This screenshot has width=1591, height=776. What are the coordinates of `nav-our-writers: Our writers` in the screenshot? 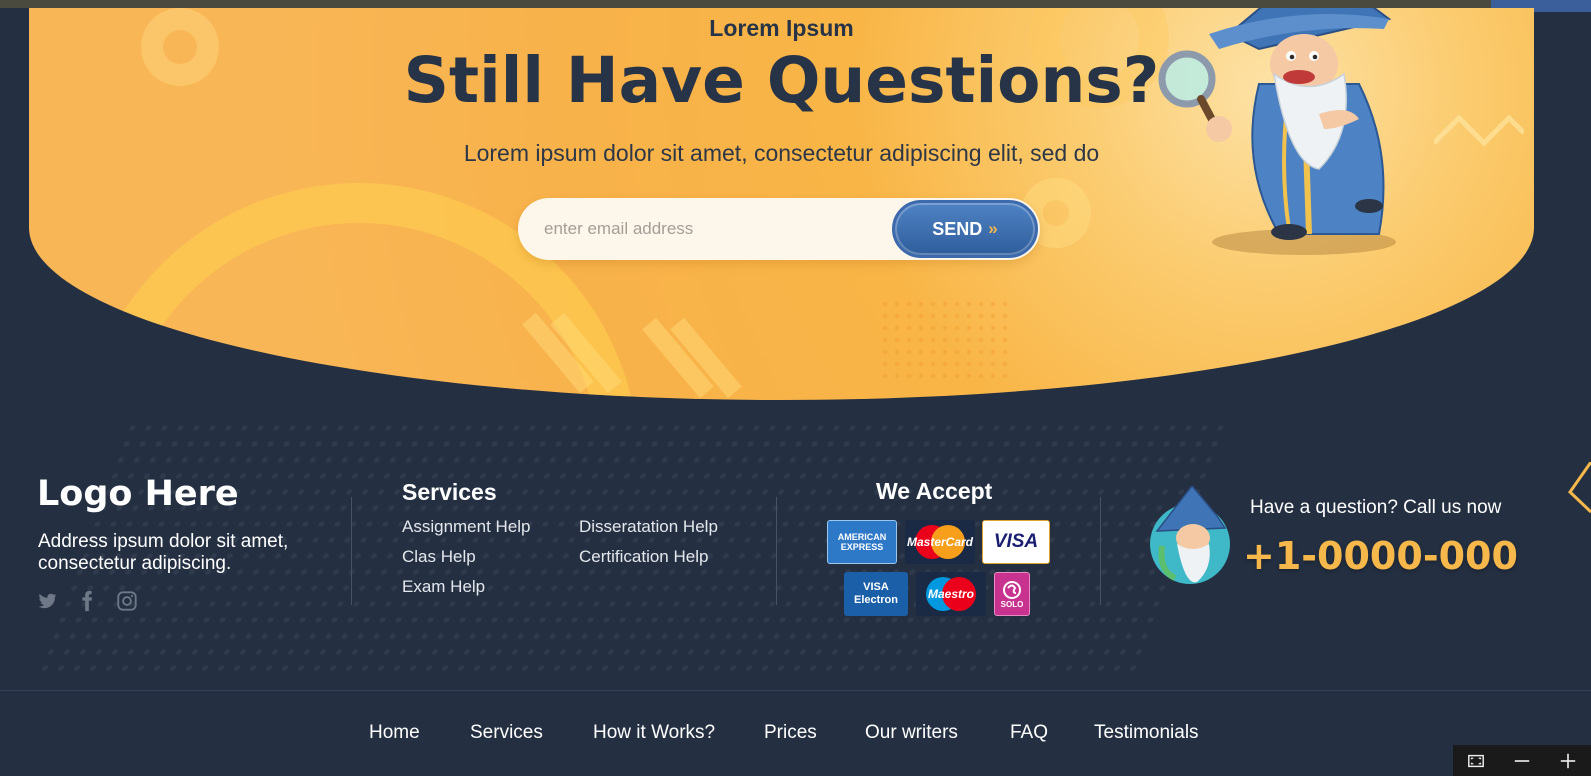 It's located at (911, 733).